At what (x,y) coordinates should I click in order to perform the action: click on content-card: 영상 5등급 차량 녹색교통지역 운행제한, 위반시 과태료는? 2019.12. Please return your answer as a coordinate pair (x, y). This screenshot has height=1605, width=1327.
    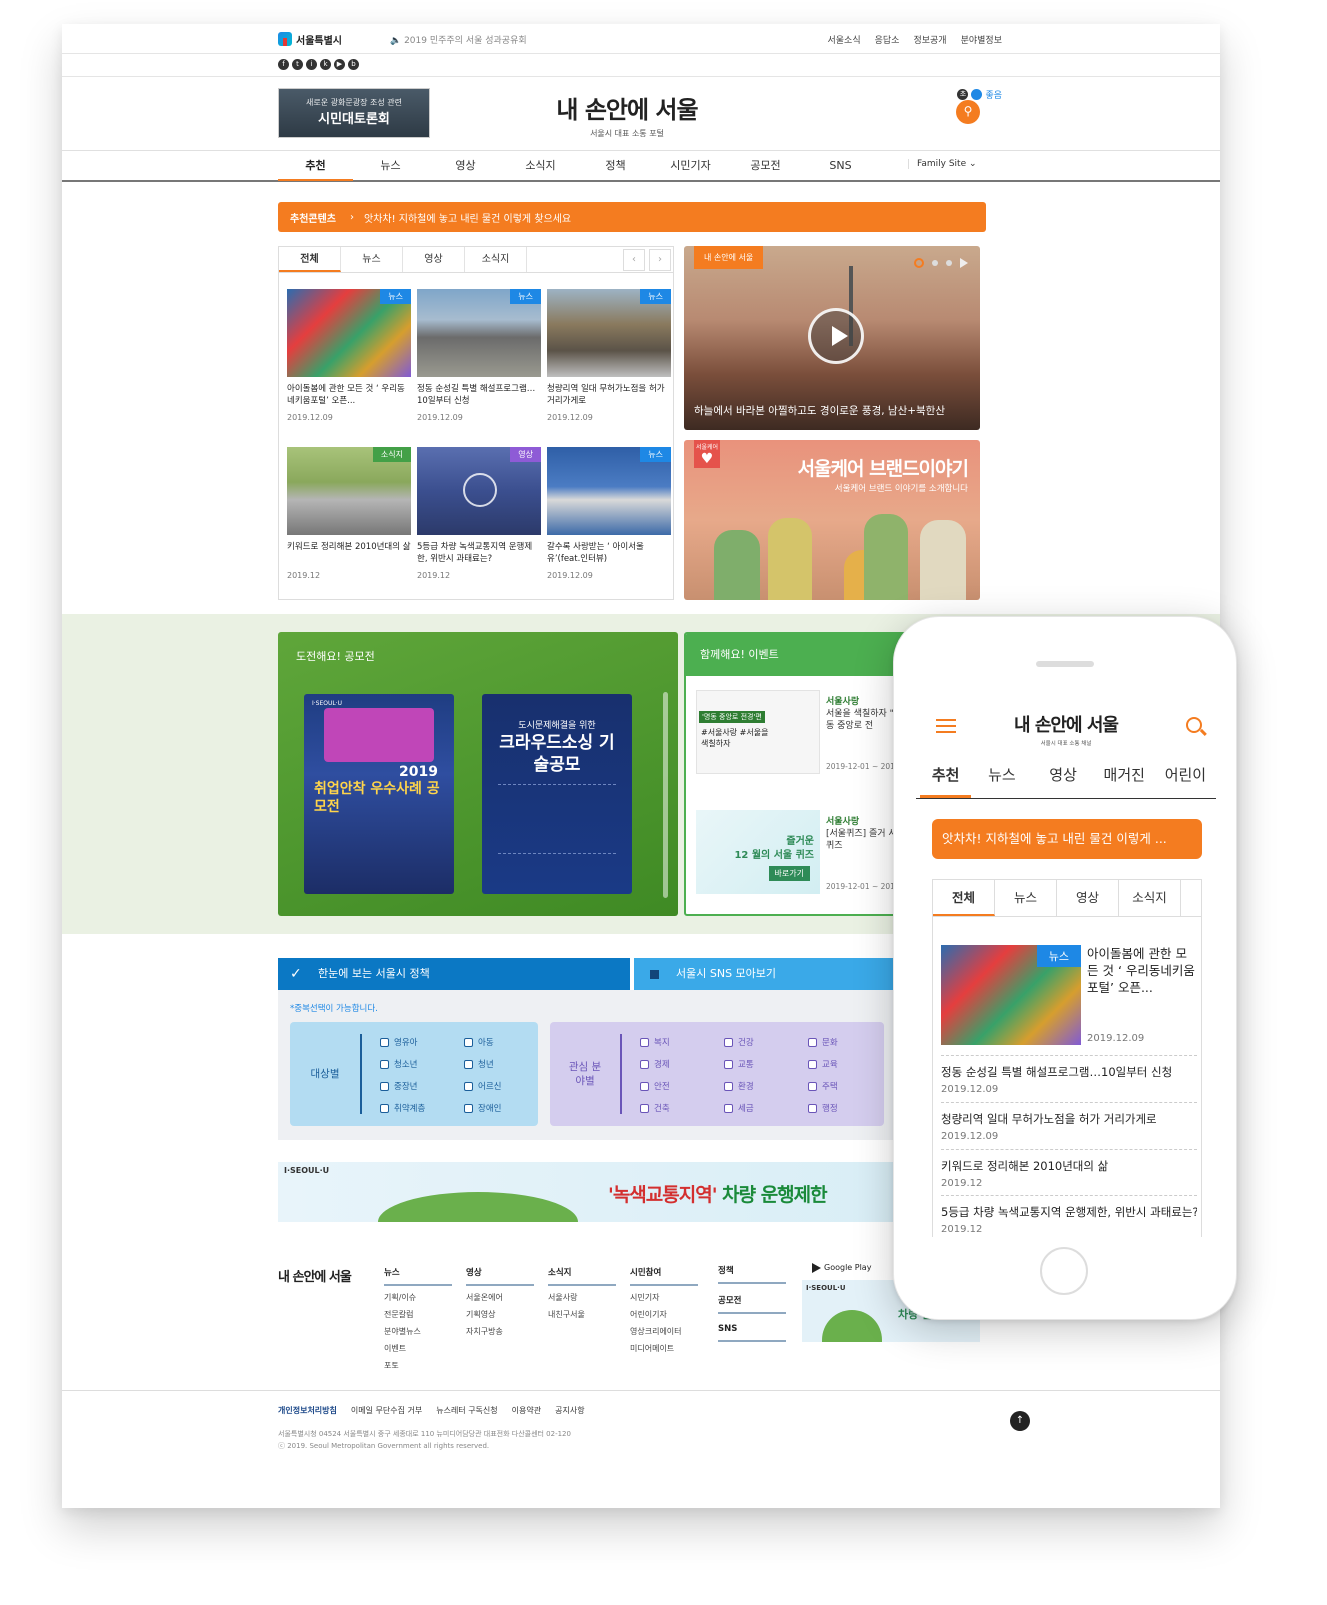
    Looking at the image, I should click on (479, 513).